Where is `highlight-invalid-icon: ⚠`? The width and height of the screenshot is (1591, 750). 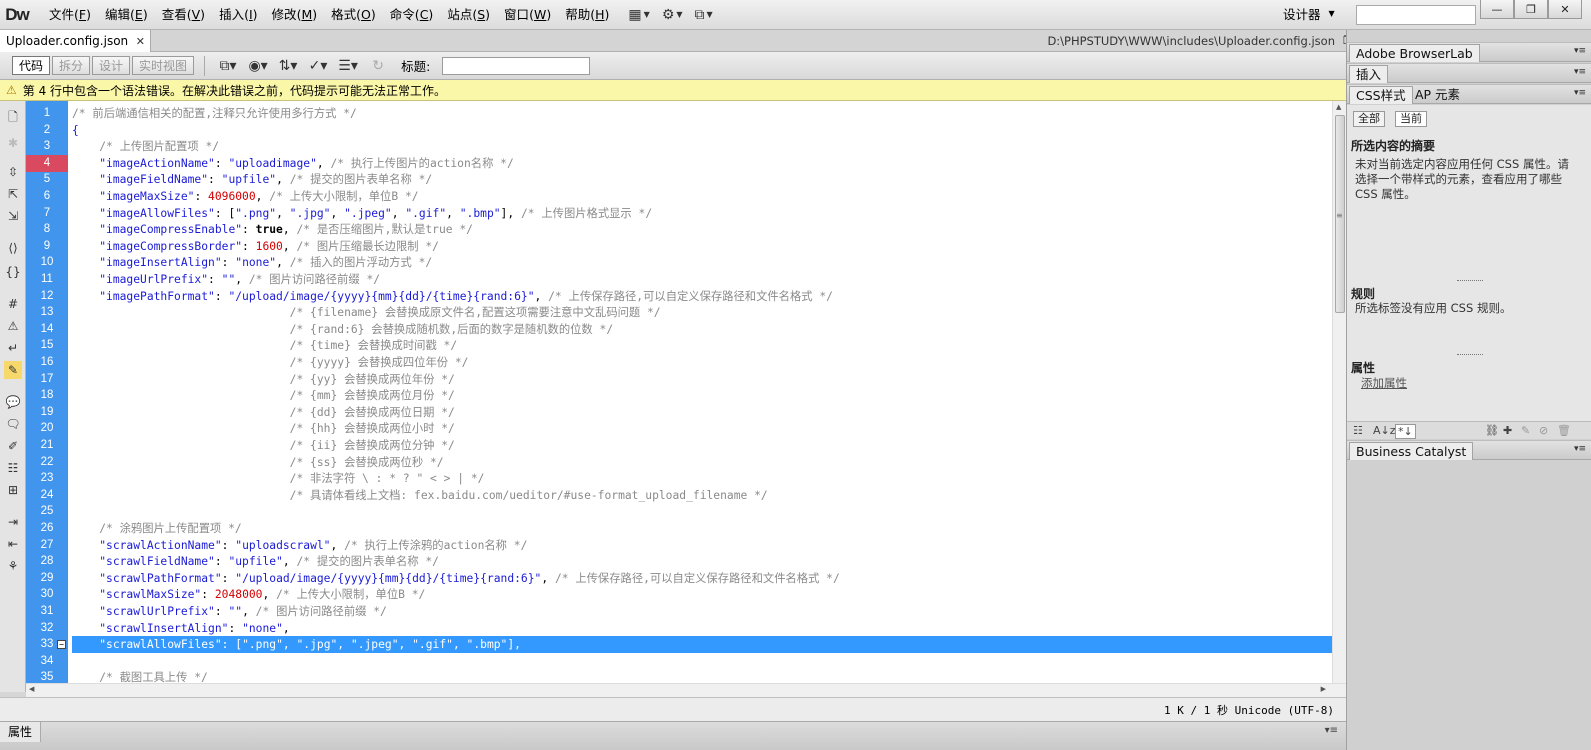 highlight-invalid-icon: ⚠ is located at coordinates (13, 326).